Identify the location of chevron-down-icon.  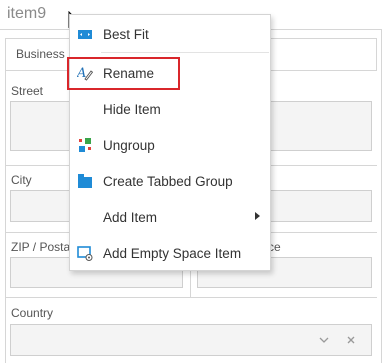
(324, 340).